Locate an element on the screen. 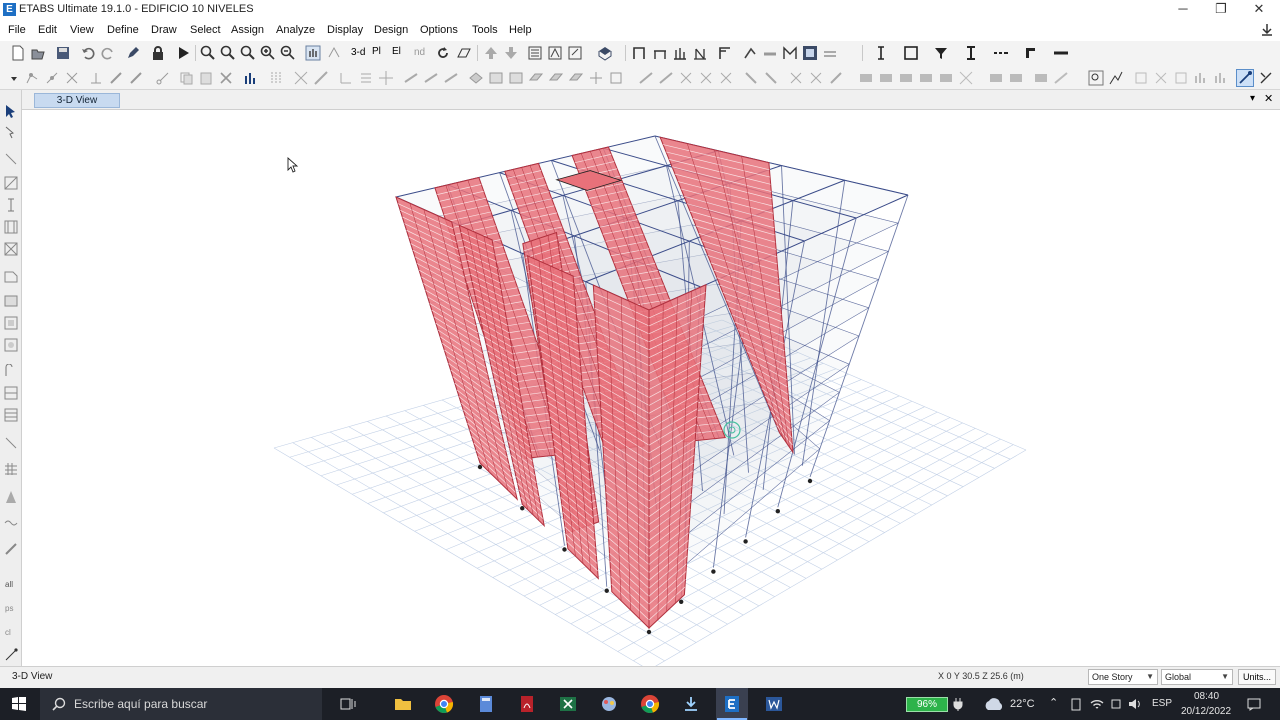  weather-temperature: 22°C is located at coordinates (1022, 704).